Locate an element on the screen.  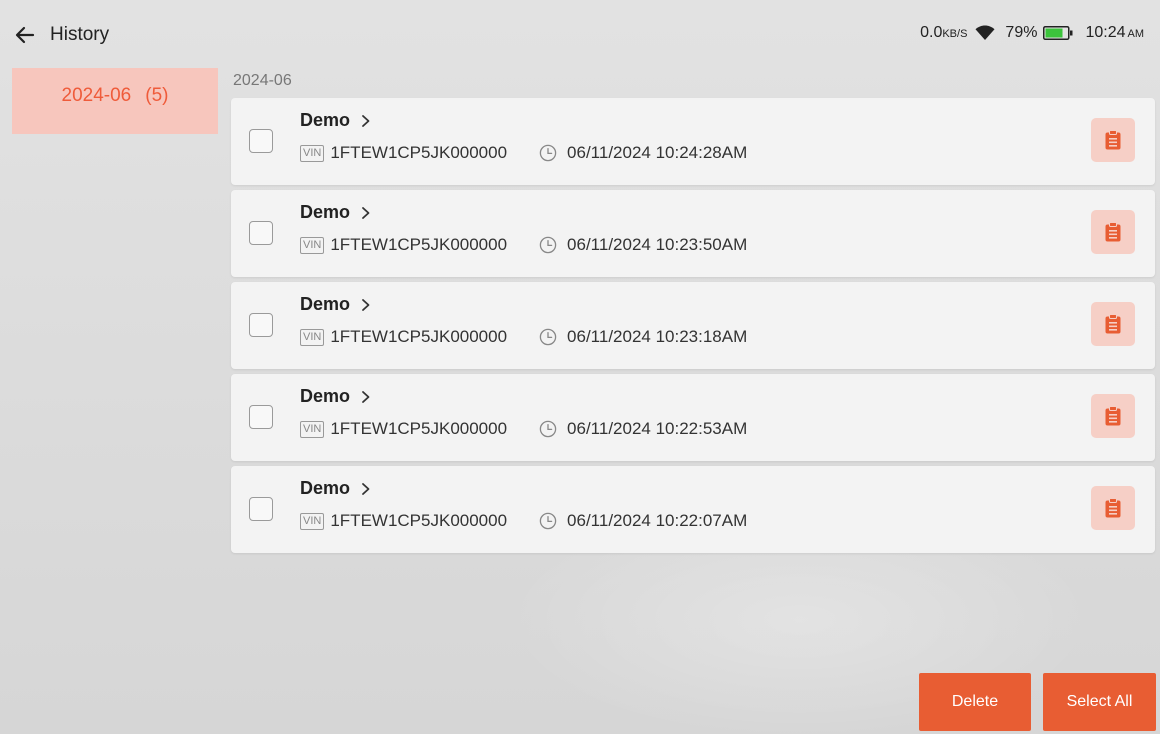
select-all-button: Select All is located at coordinates (1099, 702).